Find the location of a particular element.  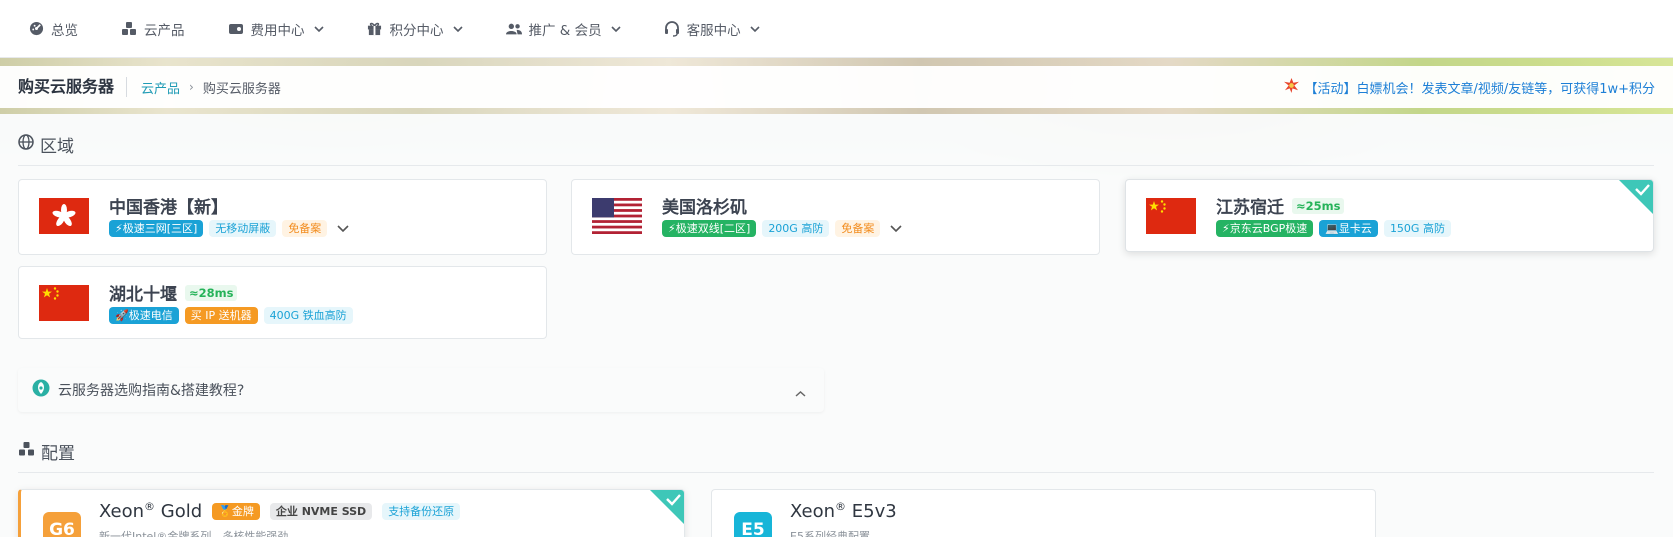

region-name: 中国香港【新】 is located at coordinates (168, 205).